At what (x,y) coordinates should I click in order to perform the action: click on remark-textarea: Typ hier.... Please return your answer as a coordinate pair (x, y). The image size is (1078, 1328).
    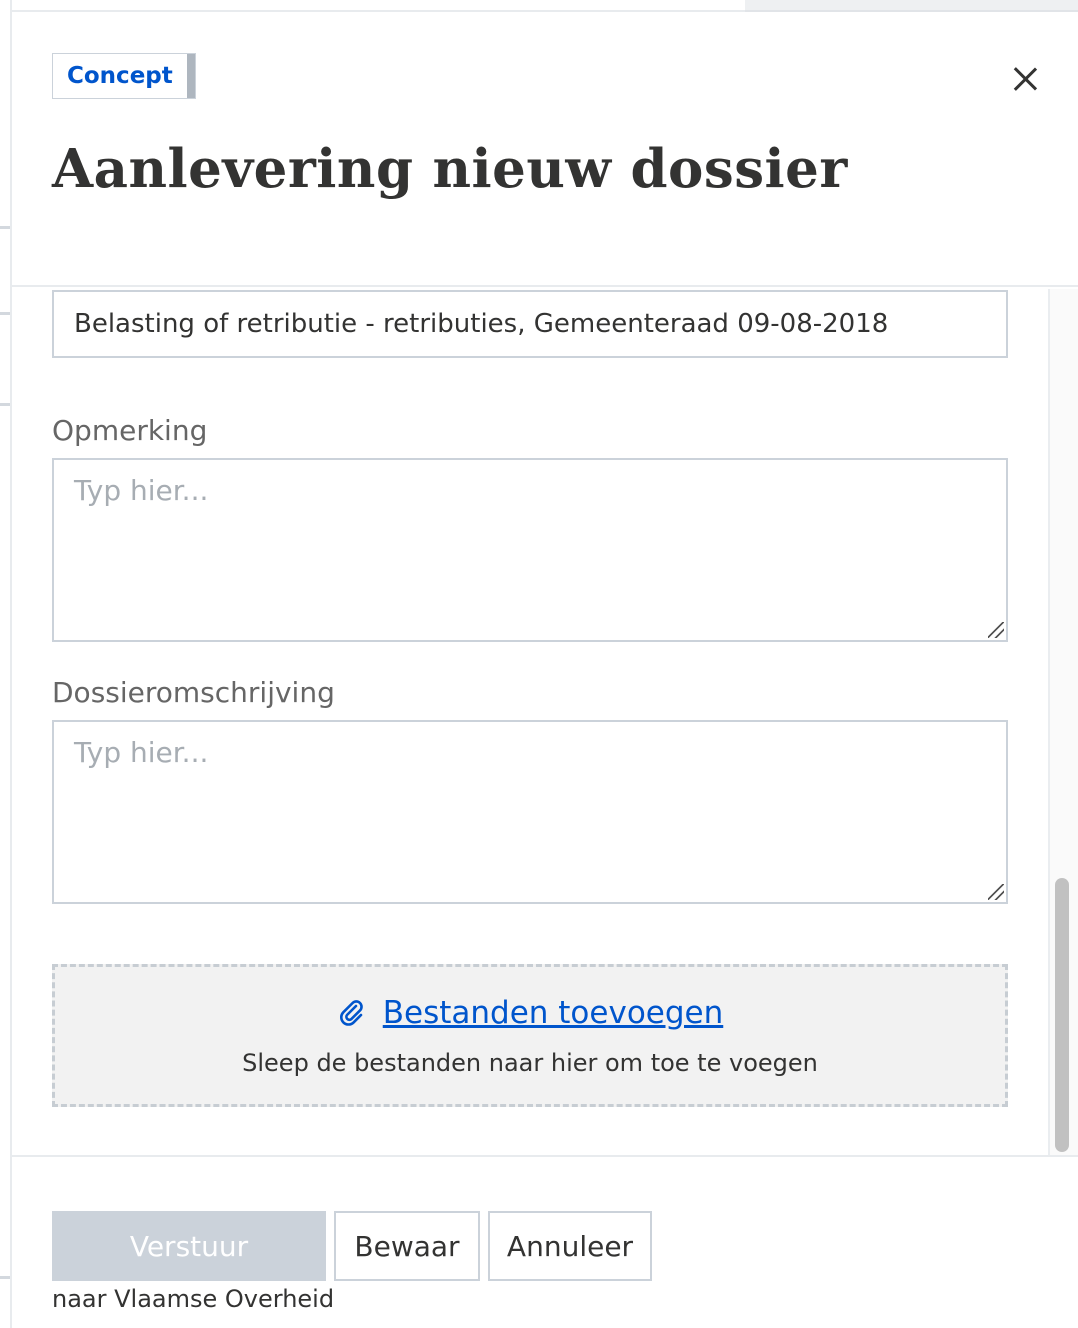
    Looking at the image, I should click on (530, 550).